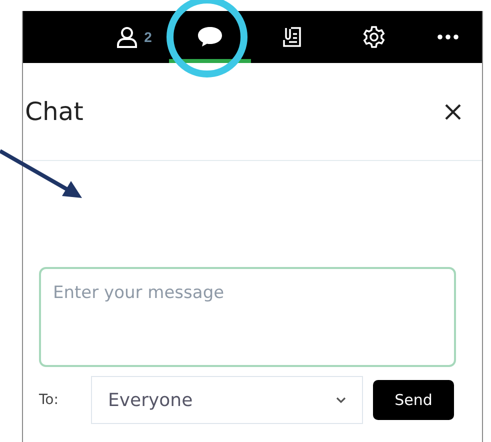 This screenshot has width=491, height=442. What do you see at coordinates (49, 400) in the screenshot?
I see `to-label: To:` at bounding box center [49, 400].